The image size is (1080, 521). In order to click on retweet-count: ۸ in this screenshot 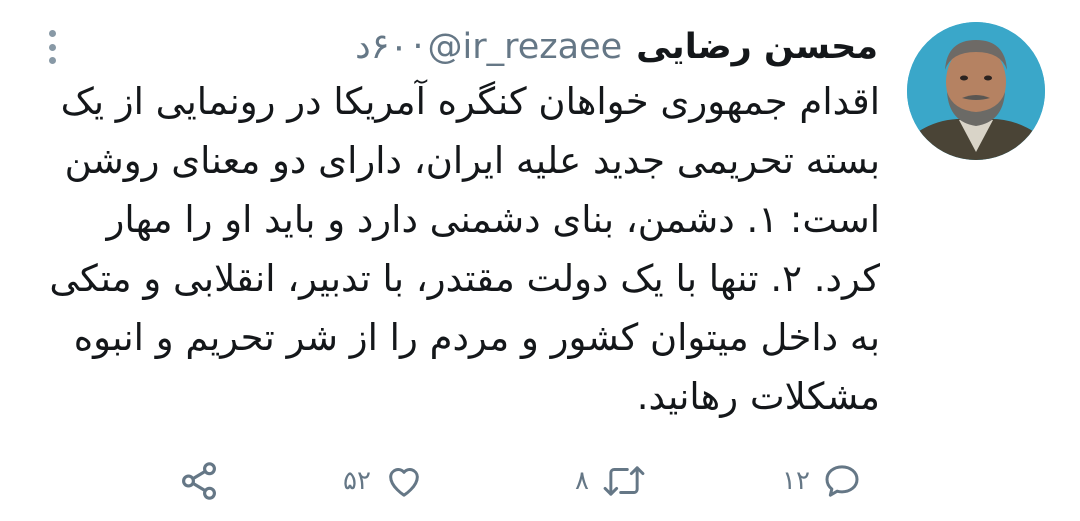, I will do `click(582, 481)`.